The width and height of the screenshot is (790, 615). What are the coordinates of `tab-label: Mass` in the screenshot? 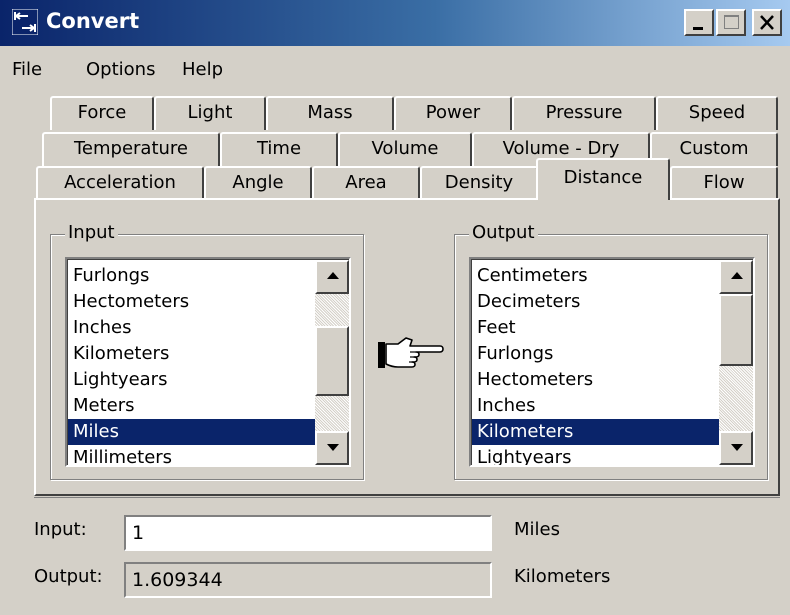 It's located at (330, 112).